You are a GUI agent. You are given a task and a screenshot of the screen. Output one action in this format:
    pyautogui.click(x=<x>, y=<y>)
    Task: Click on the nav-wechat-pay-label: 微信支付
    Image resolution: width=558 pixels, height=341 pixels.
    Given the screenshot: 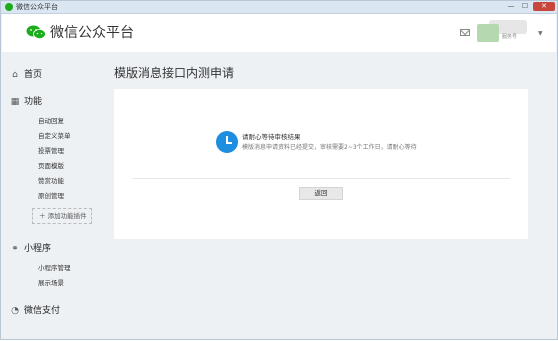 What is the action you would take?
    pyautogui.click(x=42, y=311)
    